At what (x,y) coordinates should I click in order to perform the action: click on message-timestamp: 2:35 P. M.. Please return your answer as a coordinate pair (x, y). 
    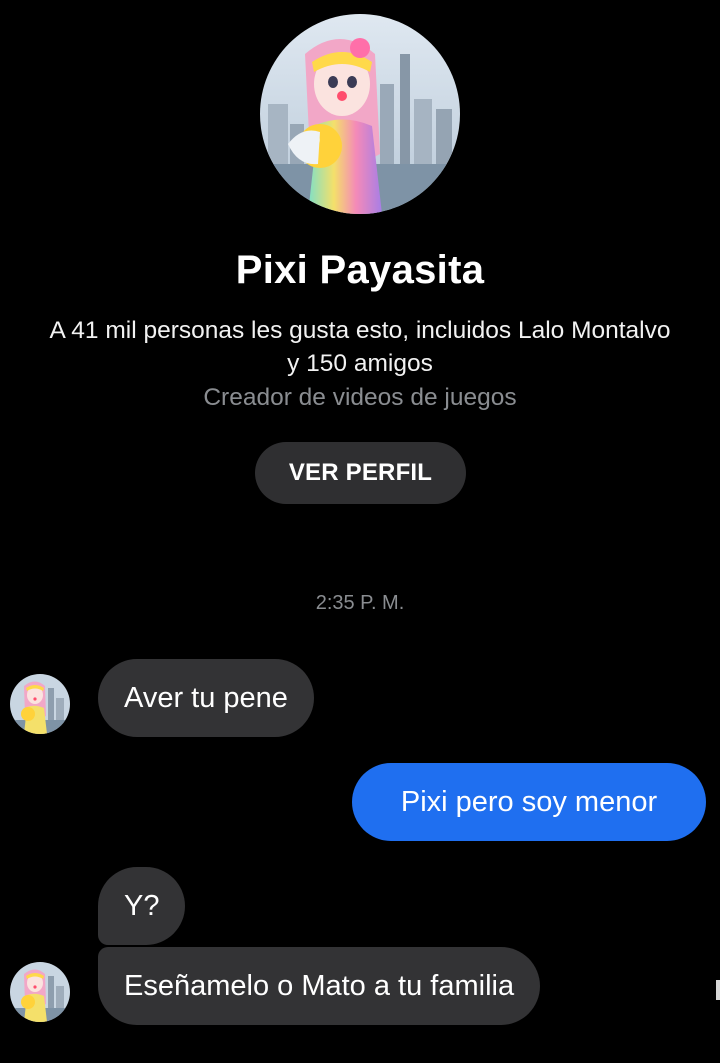
    Looking at the image, I should click on (360, 603).